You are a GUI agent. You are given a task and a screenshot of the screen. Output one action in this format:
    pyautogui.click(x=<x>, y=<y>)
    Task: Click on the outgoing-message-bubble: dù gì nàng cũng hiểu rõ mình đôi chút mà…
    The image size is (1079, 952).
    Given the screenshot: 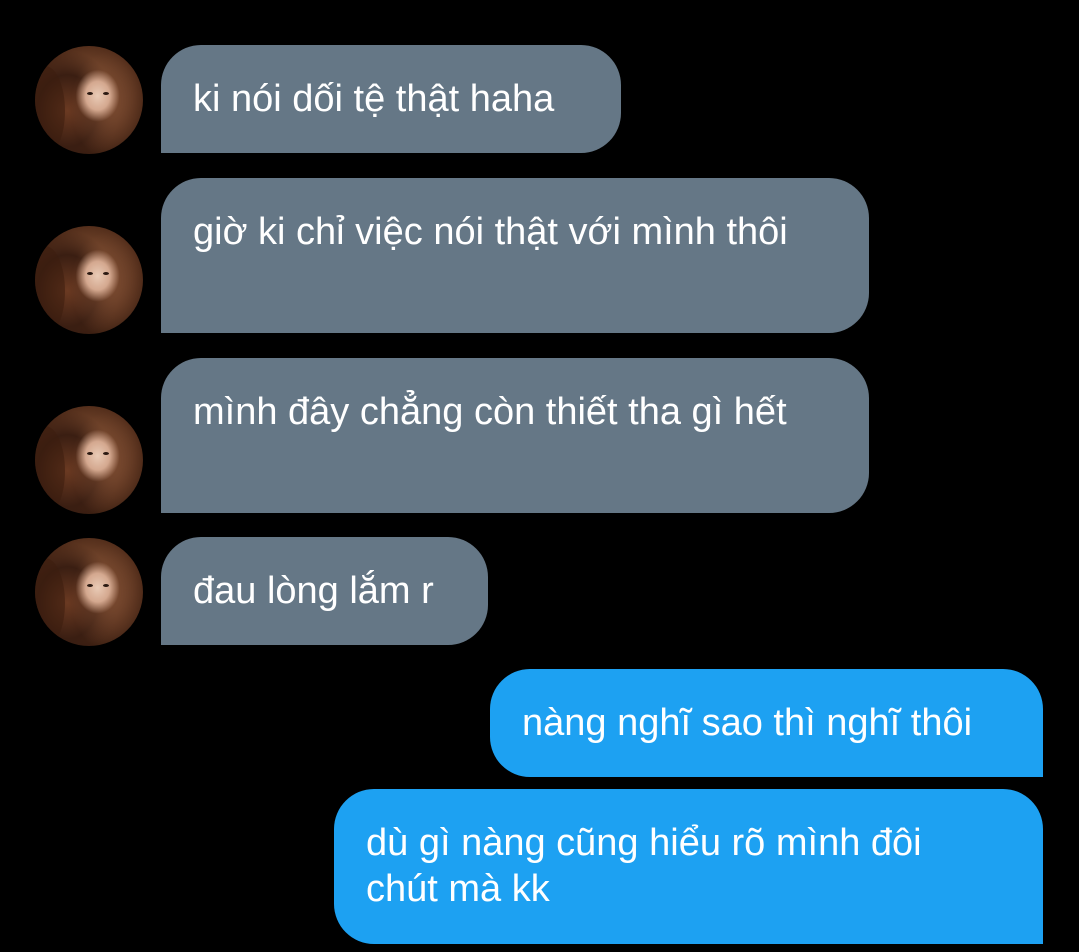 What is the action you would take?
    pyautogui.click(x=688, y=866)
    